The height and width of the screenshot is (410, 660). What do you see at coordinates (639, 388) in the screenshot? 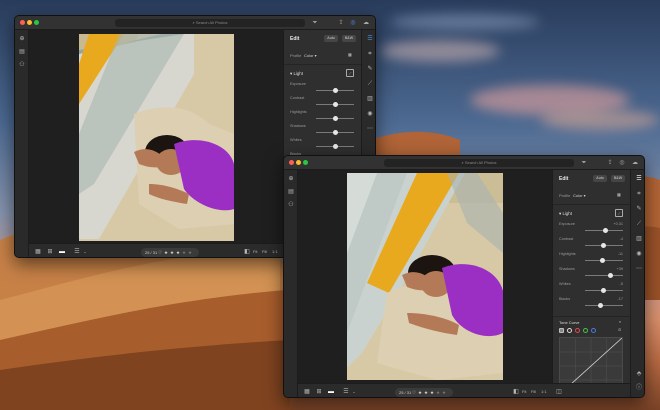
I see `info-panel-icon: ⓘ` at bounding box center [639, 388].